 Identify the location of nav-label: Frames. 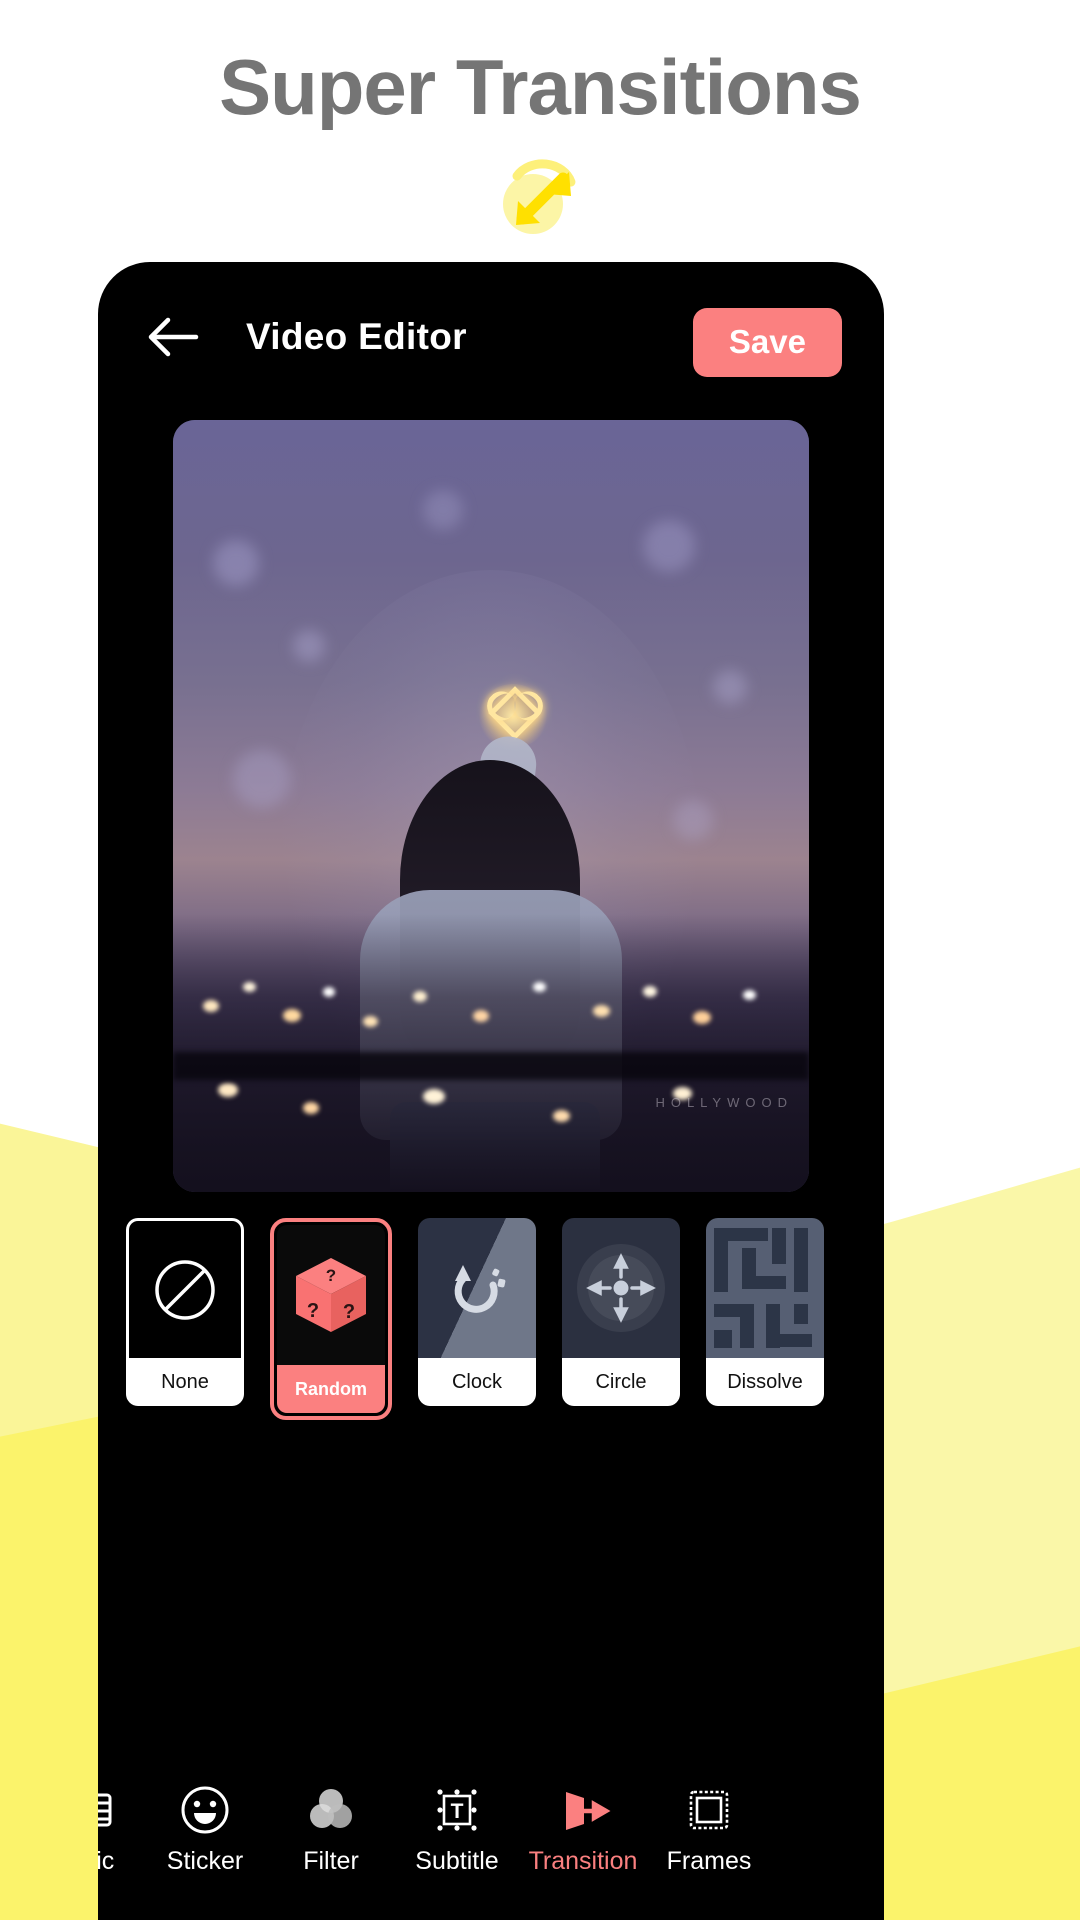
(709, 1860).